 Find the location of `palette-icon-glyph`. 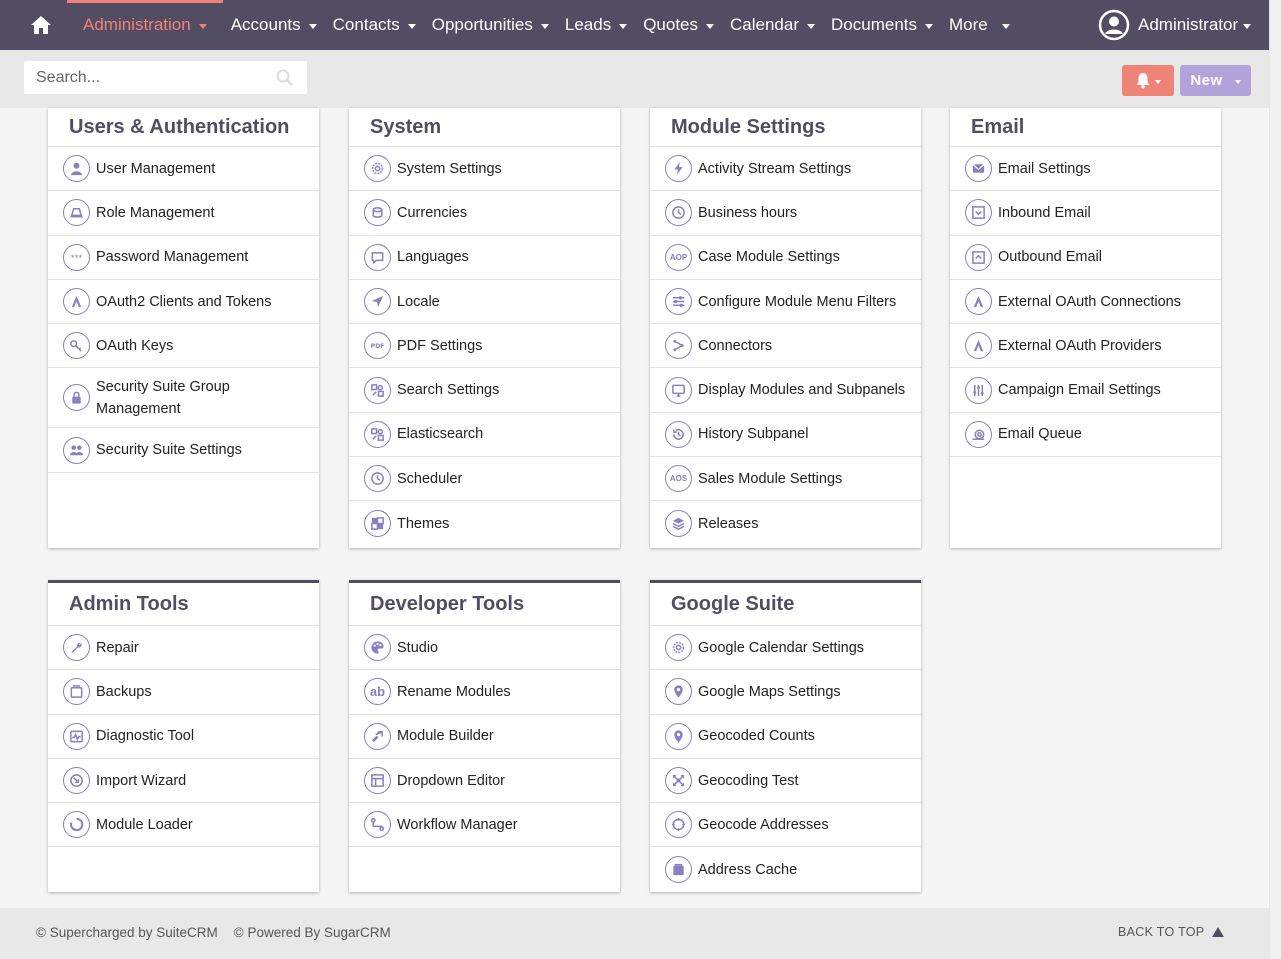

palette-icon-glyph is located at coordinates (377, 647).